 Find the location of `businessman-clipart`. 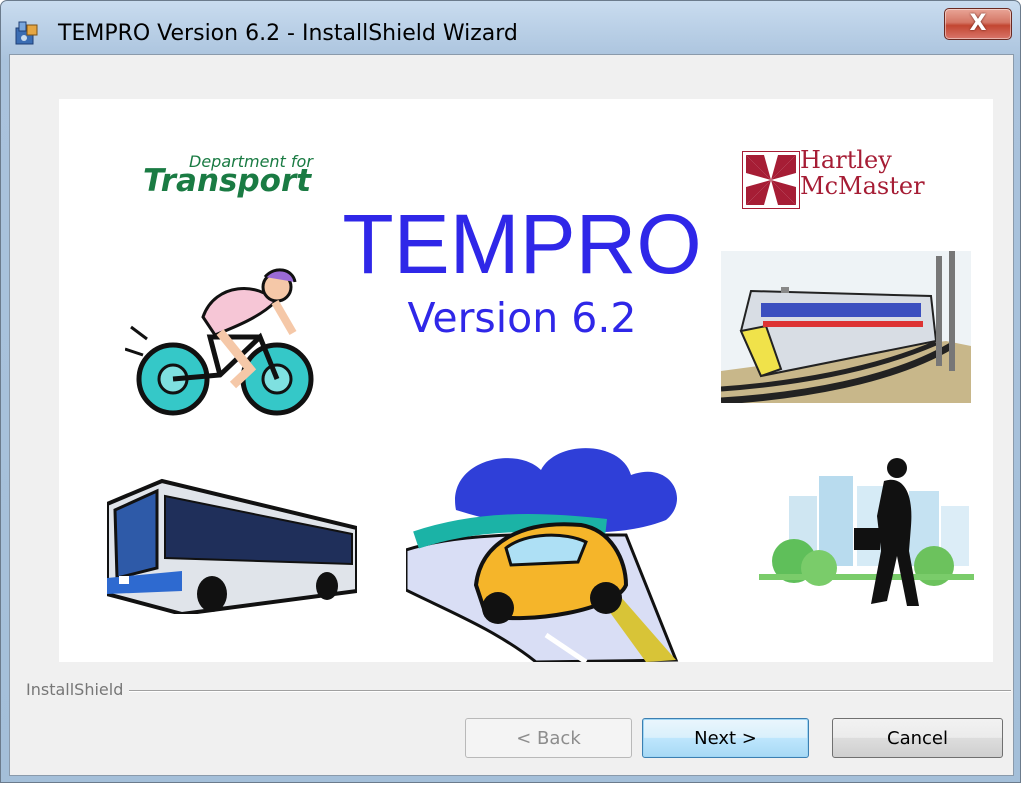

businessman-clipart is located at coordinates (866, 532).